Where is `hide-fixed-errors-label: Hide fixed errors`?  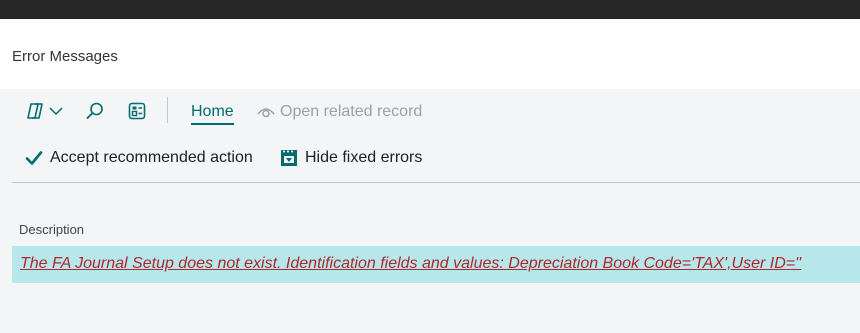
hide-fixed-errors-label: Hide fixed errors is located at coordinates (364, 157).